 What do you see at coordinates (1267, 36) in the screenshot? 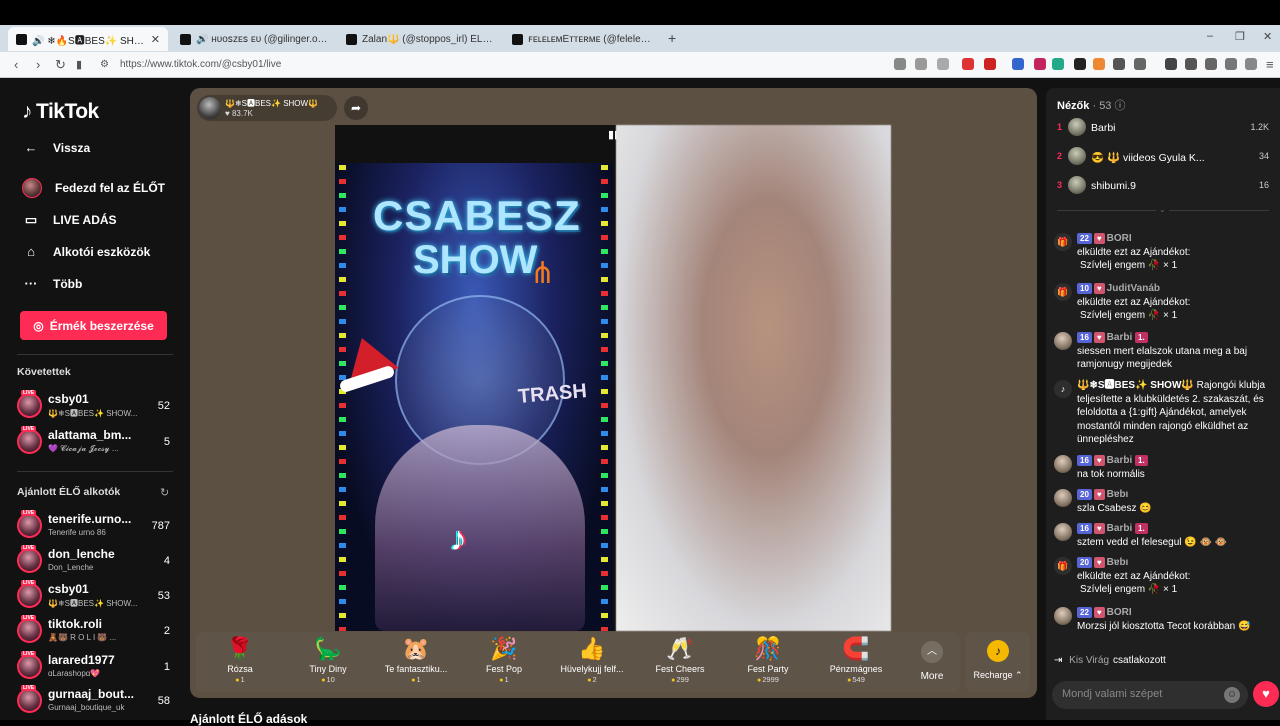
I see `close-window-button: ✕` at bounding box center [1267, 36].